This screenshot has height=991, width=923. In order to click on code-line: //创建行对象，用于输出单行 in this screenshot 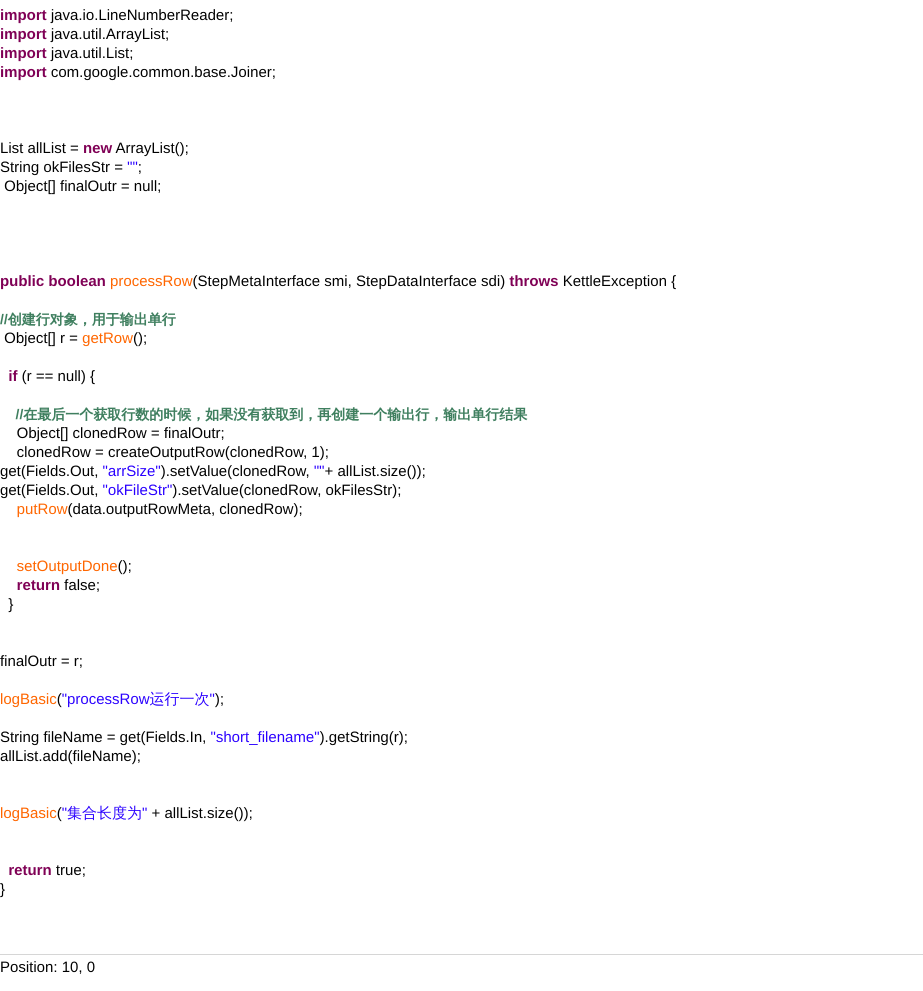, I will do `click(88, 319)`.